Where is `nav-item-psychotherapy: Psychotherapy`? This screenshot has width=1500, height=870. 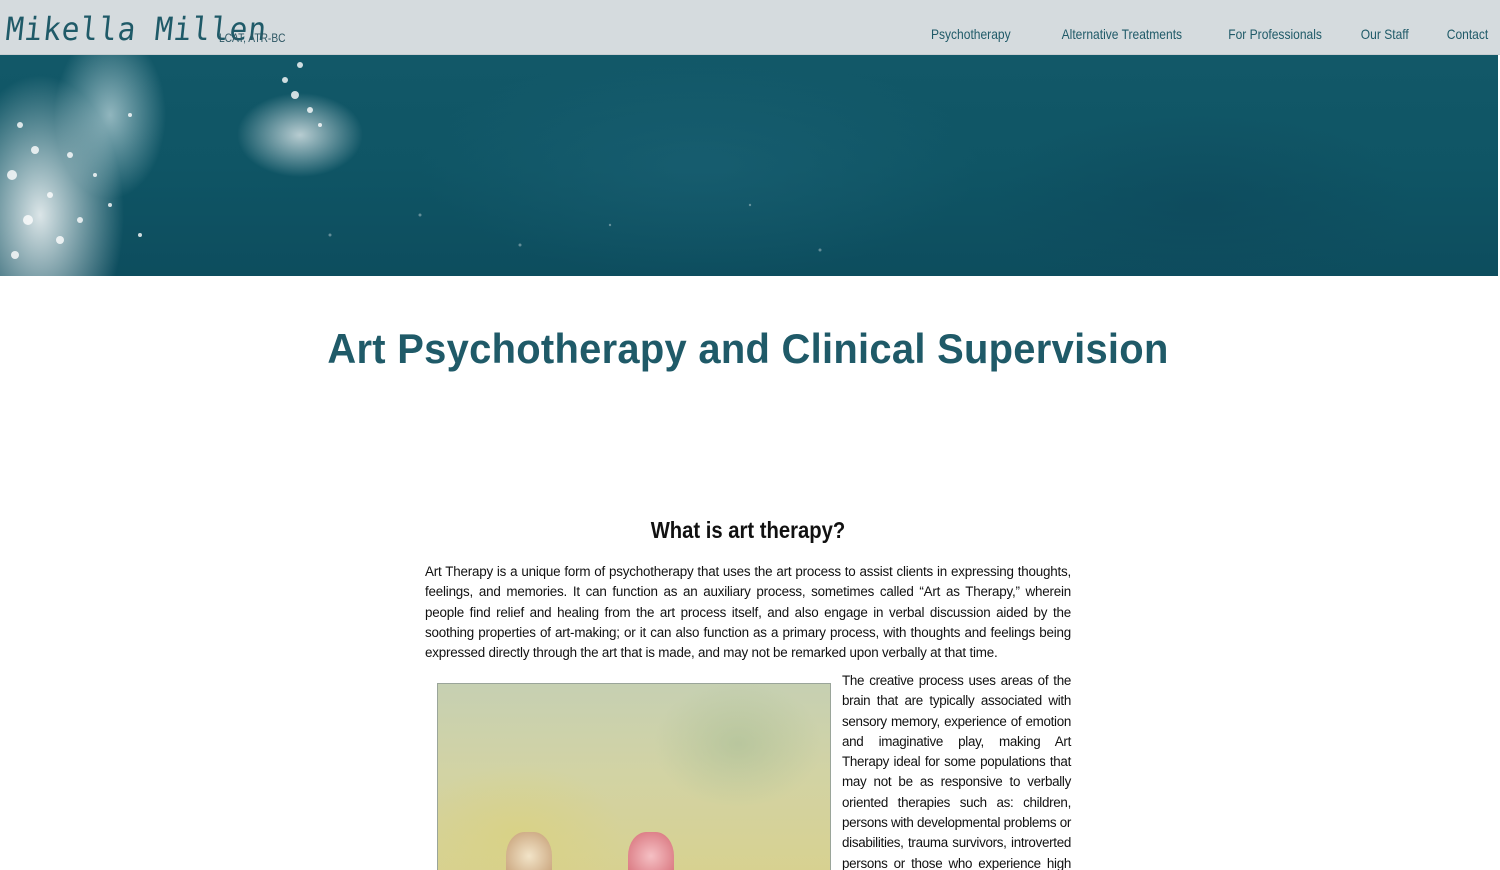
nav-item-psychotherapy: Psychotherapy is located at coordinates (971, 34).